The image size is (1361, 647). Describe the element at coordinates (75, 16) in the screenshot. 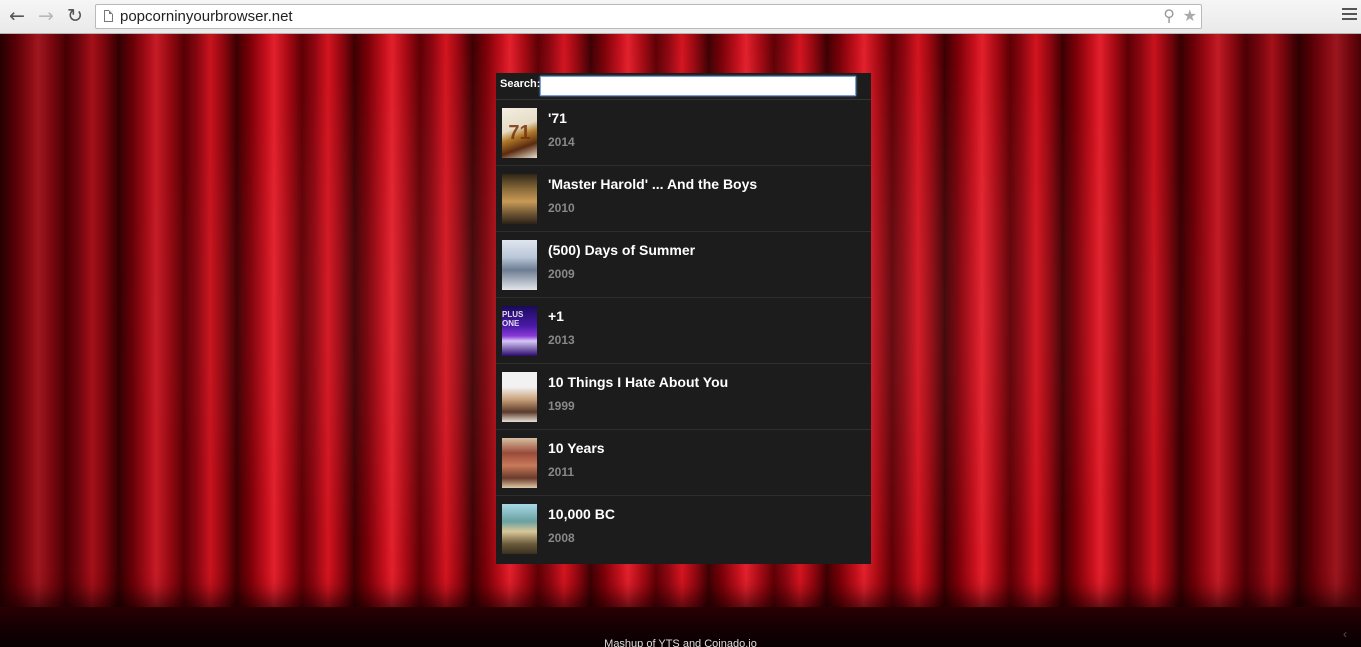

I see `reload-icon: ↻` at that location.